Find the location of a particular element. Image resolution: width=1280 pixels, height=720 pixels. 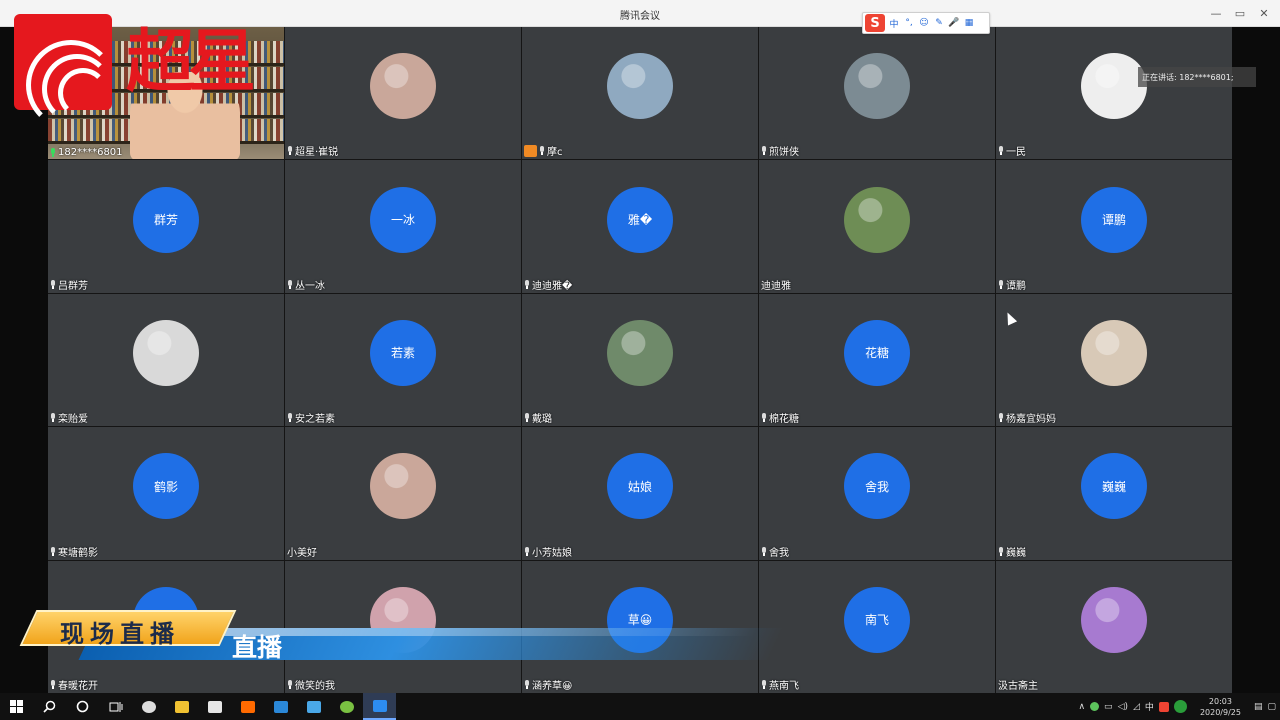

minimize-button: — is located at coordinates (1216, 13).